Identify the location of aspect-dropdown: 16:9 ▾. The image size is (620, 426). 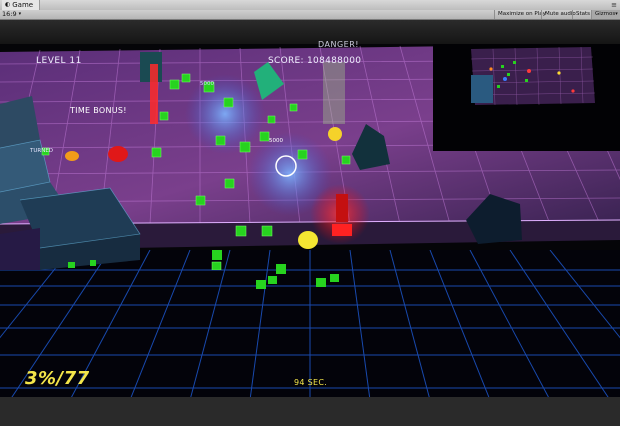
(11, 14).